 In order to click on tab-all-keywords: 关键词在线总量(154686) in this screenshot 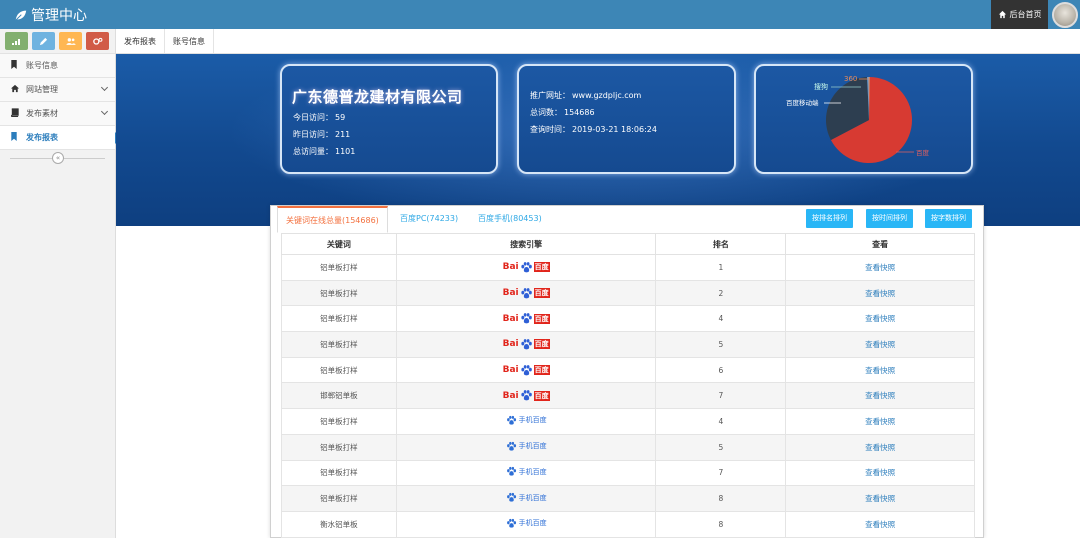, I will do `click(332, 219)`.